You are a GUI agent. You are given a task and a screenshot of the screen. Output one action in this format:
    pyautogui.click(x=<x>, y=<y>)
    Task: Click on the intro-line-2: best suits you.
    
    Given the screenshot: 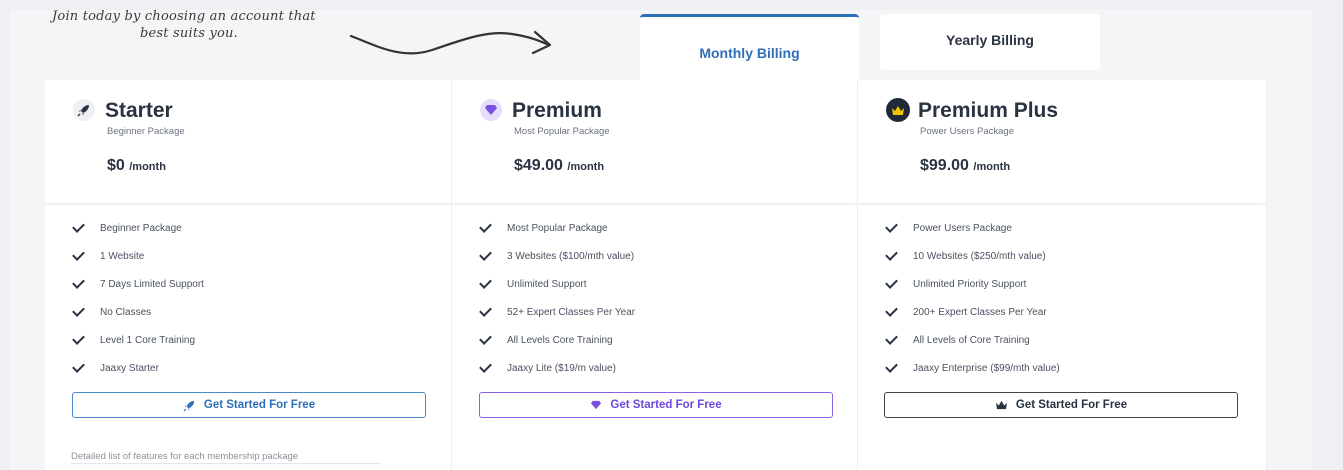 What is the action you would take?
    pyautogui.click(x=189, y=33)
    